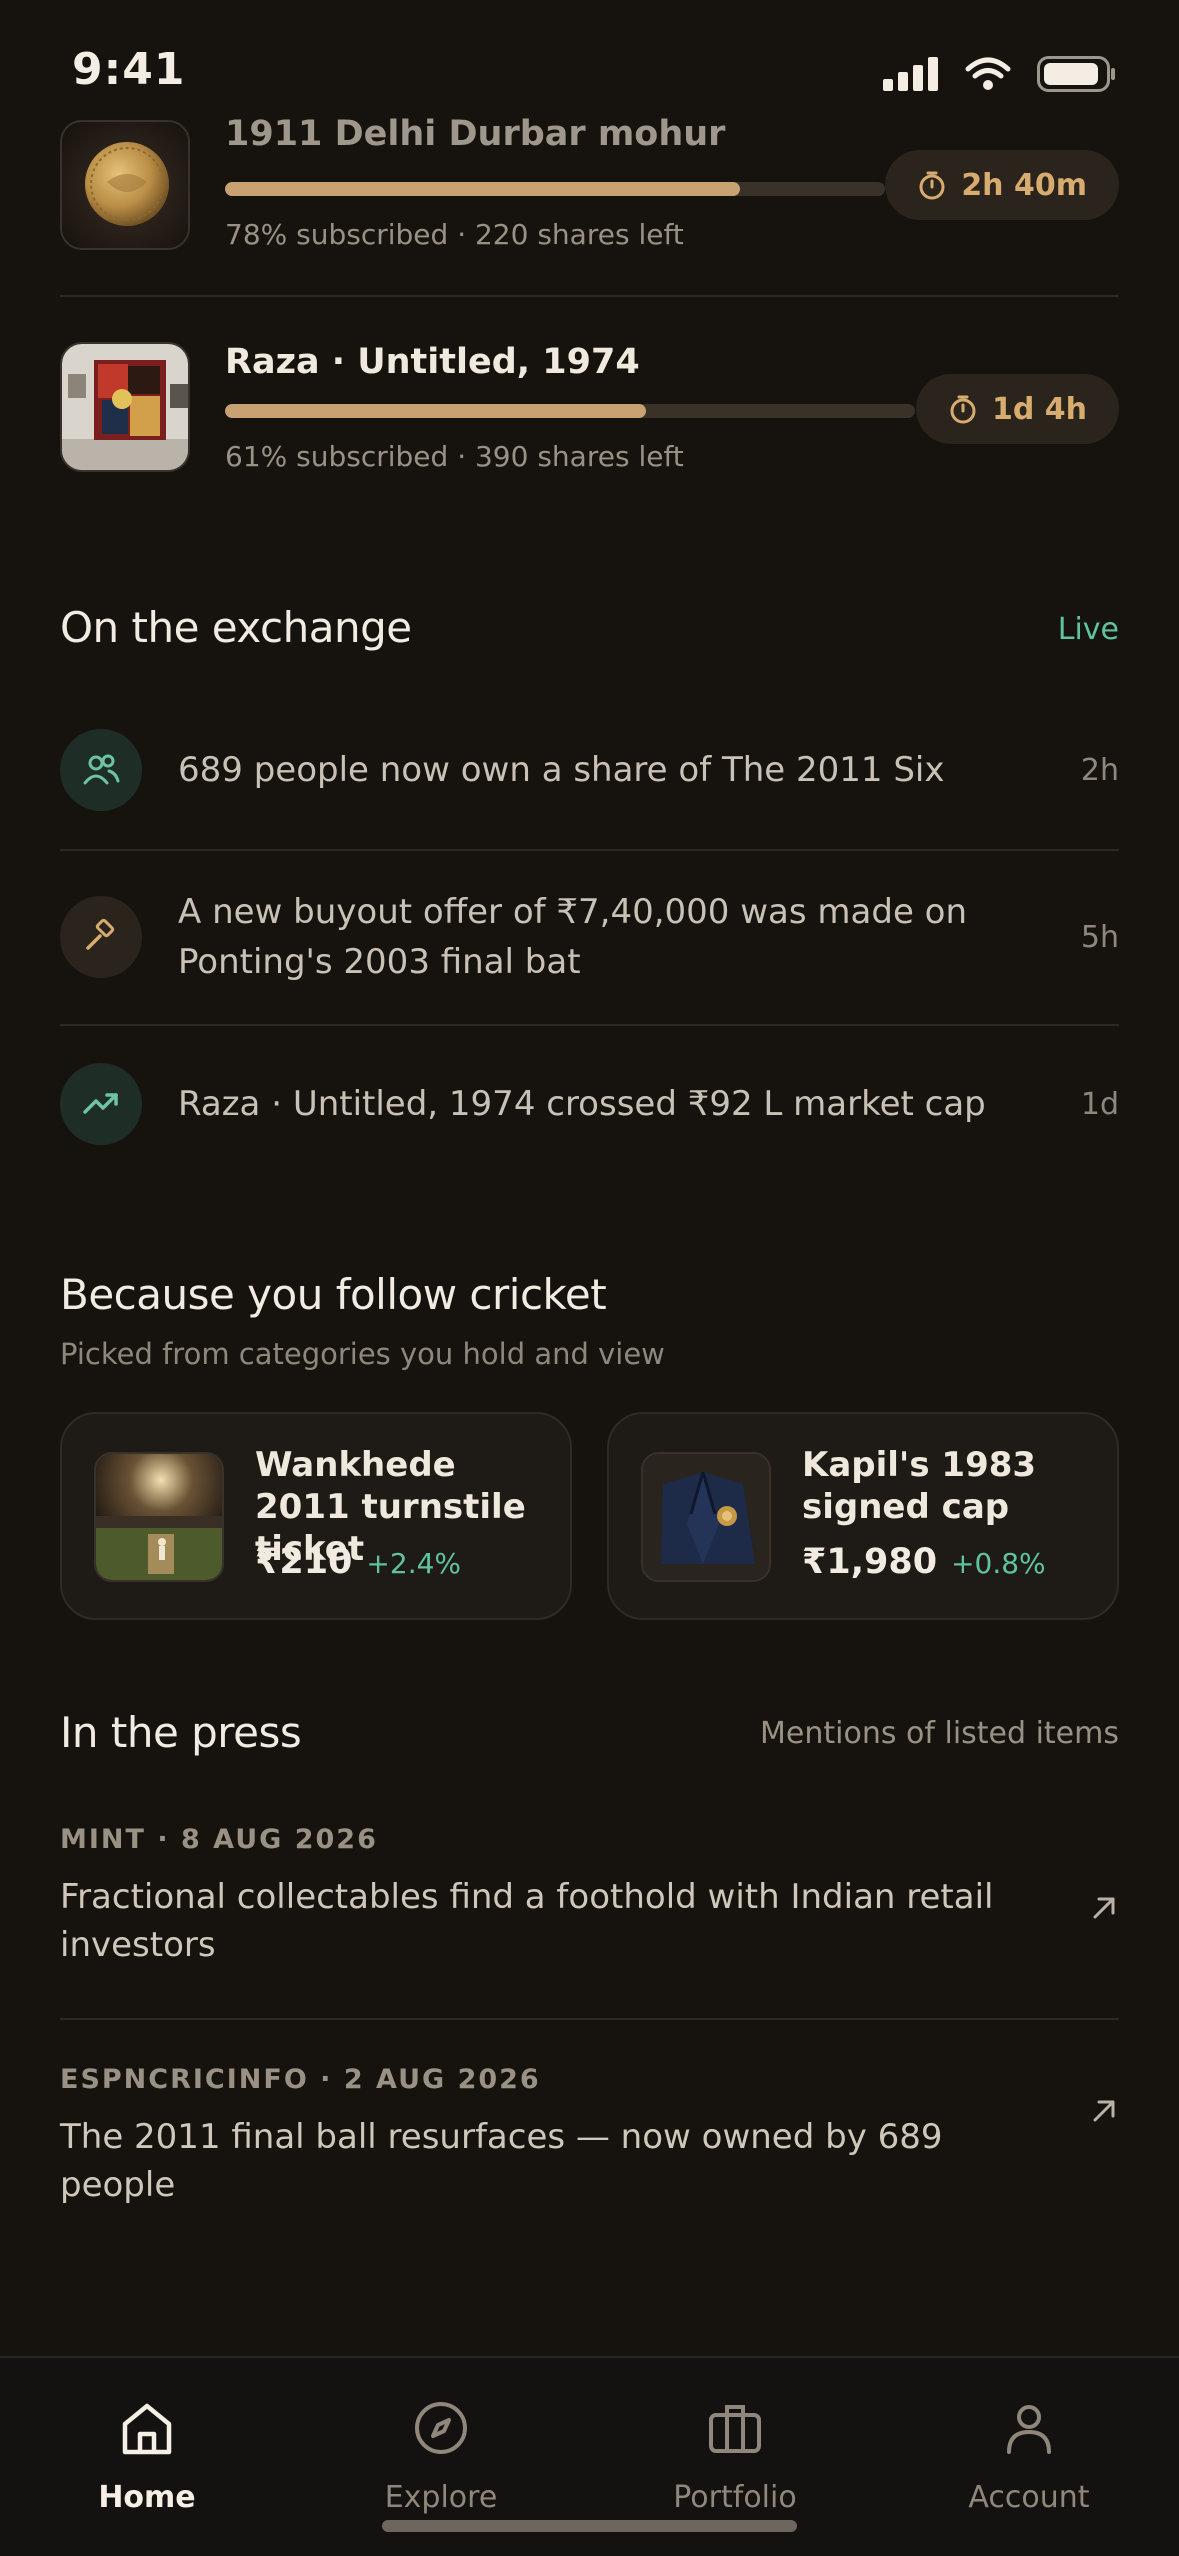 The height and width of the screenshot is (2556, 1179). What do you see at coordinates (101, 770) in the screenshot?
I see `people-icon` at bounding box center [101, 770].